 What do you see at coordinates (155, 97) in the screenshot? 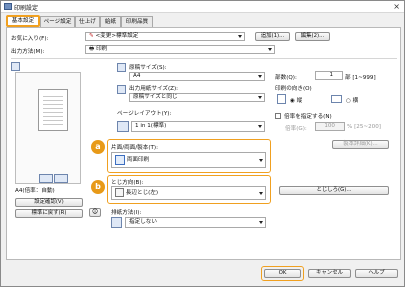
I see `output-paper-value: 原稿サイズと同じ` at bounding box center [155, 97].